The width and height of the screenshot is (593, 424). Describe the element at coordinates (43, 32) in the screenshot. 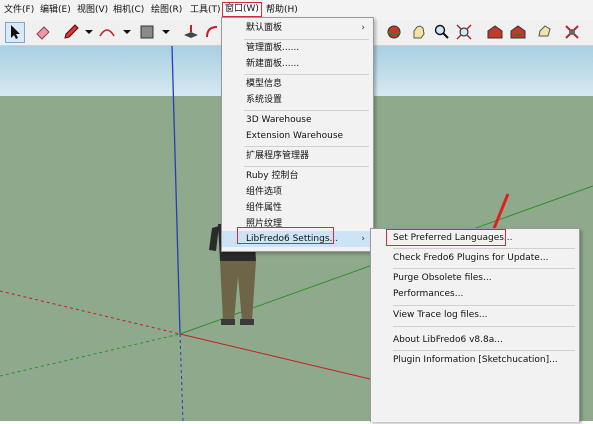

I see `eraser-icon` at that location.